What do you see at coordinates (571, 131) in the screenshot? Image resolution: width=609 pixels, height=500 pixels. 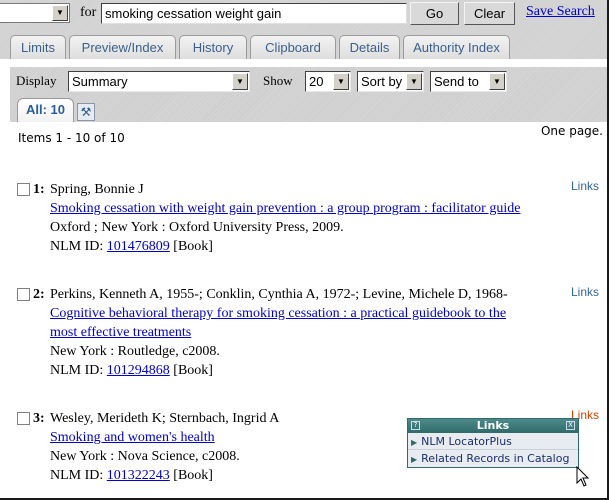 I see `page-count: One page.` at bounding box center [571, 131].